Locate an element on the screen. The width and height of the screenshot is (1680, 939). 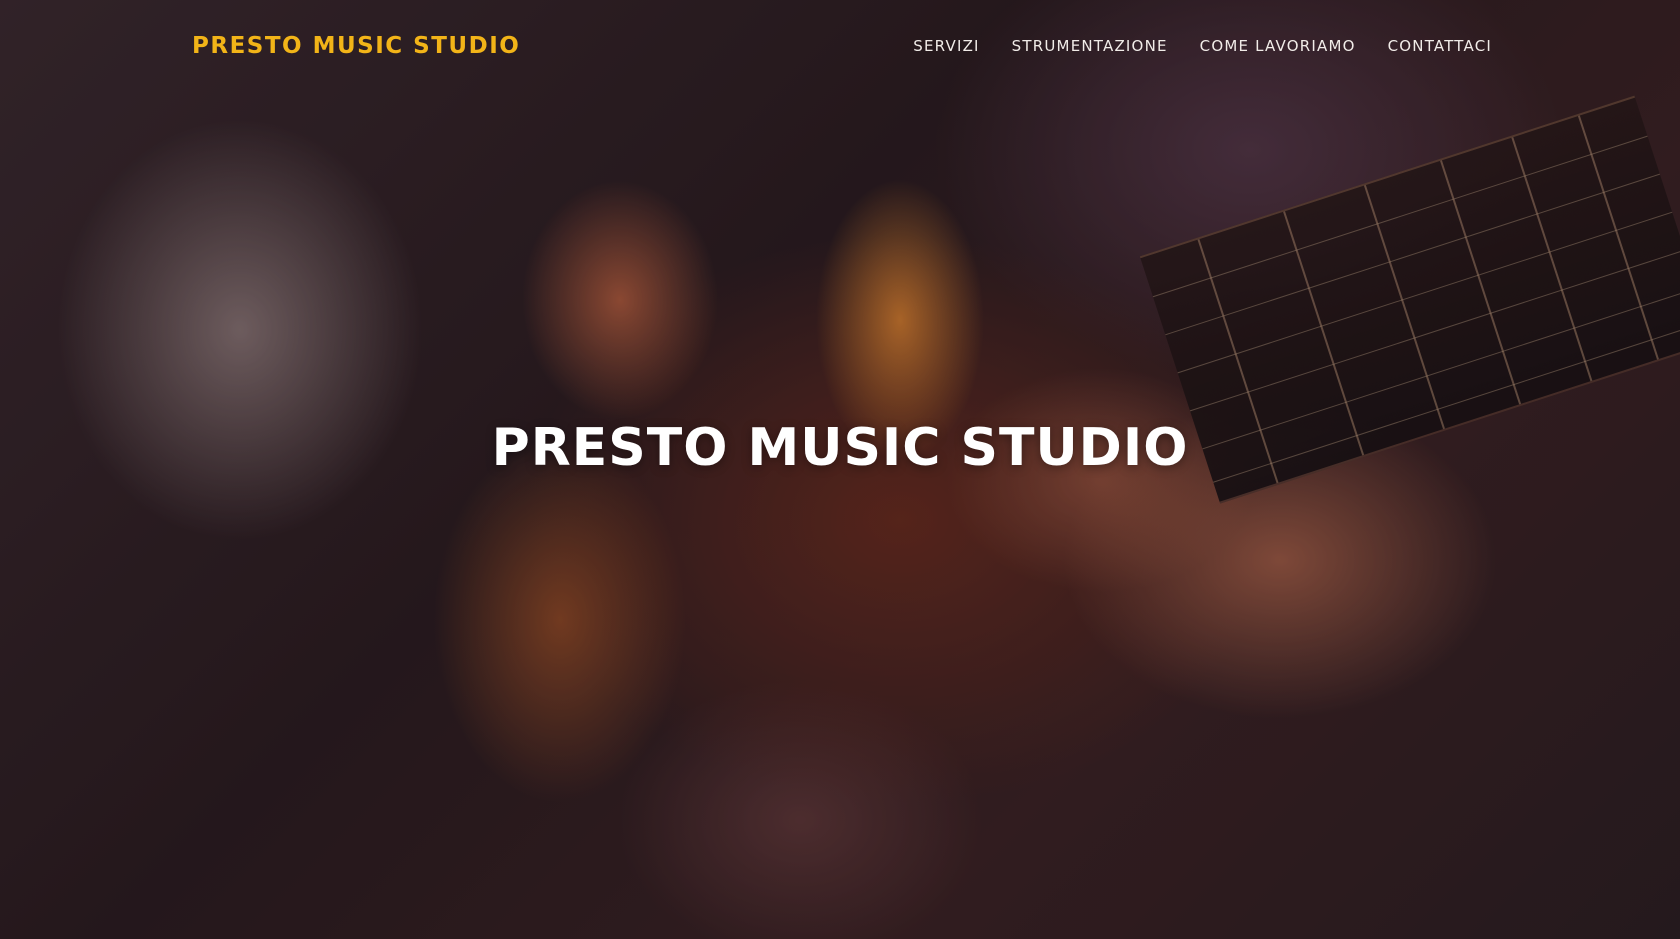
nav-link-come-lavoriamo: COME LAVORIAMO is located at coordinates (1278, 46).